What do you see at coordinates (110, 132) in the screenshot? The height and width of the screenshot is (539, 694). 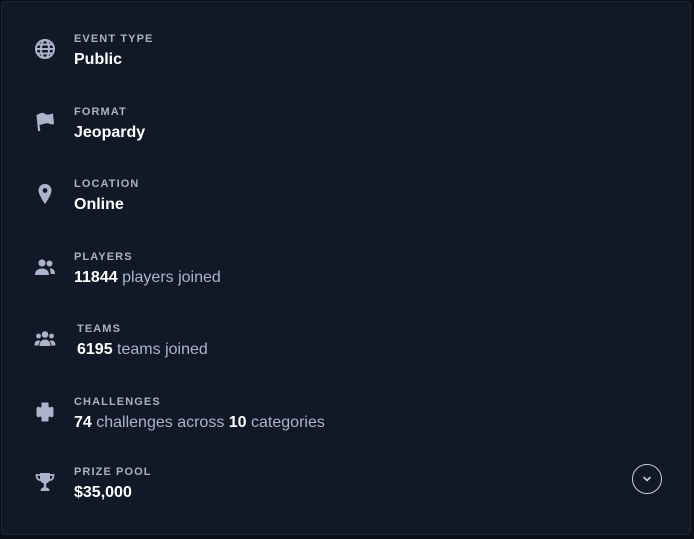 I see `format-value: Jeopardy` at bounding box center [110, 132].